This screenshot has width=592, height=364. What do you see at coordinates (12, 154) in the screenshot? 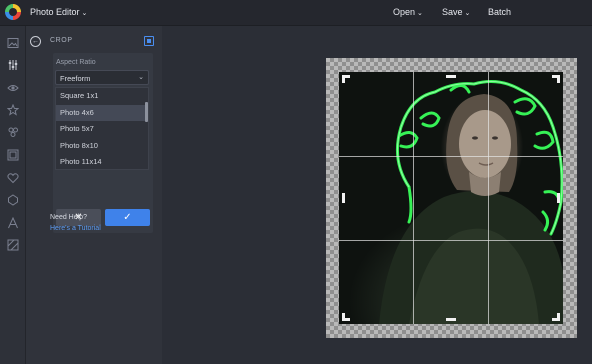
I see `frame-icon` at bounding box center [12, 154].